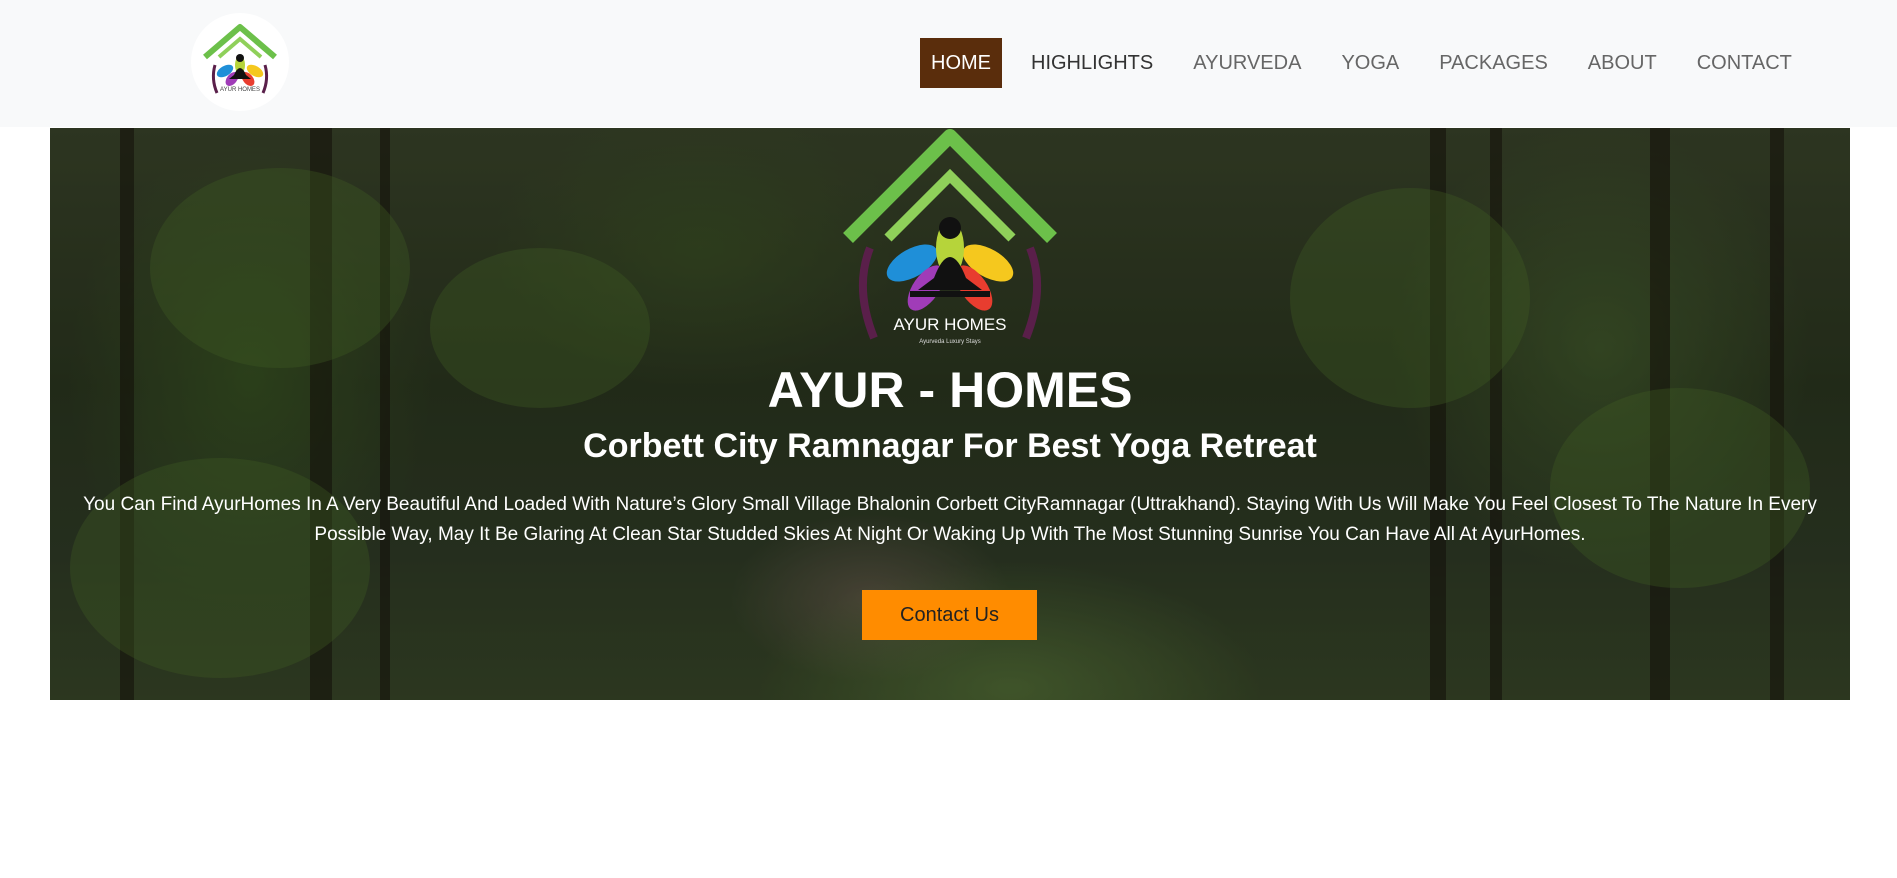  Describe the element at coordinates (1092, 63) in the screenshot. I see `nav-item-highlights: HIGHLIGHTS` at that location.